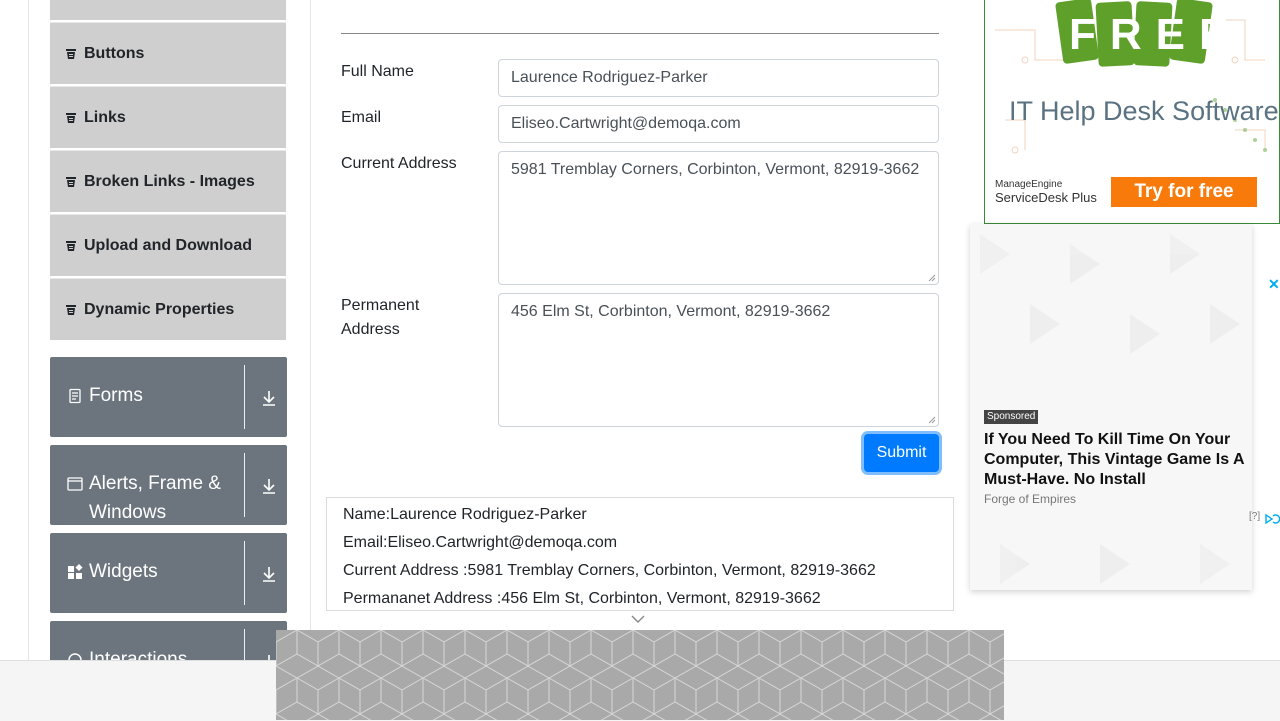 The image size is (1280, 721). What do you see at coordinates (1274, 284) in the screenshot?
I see `ad-close-icon: ✕` at bounding box center [1274, 284].